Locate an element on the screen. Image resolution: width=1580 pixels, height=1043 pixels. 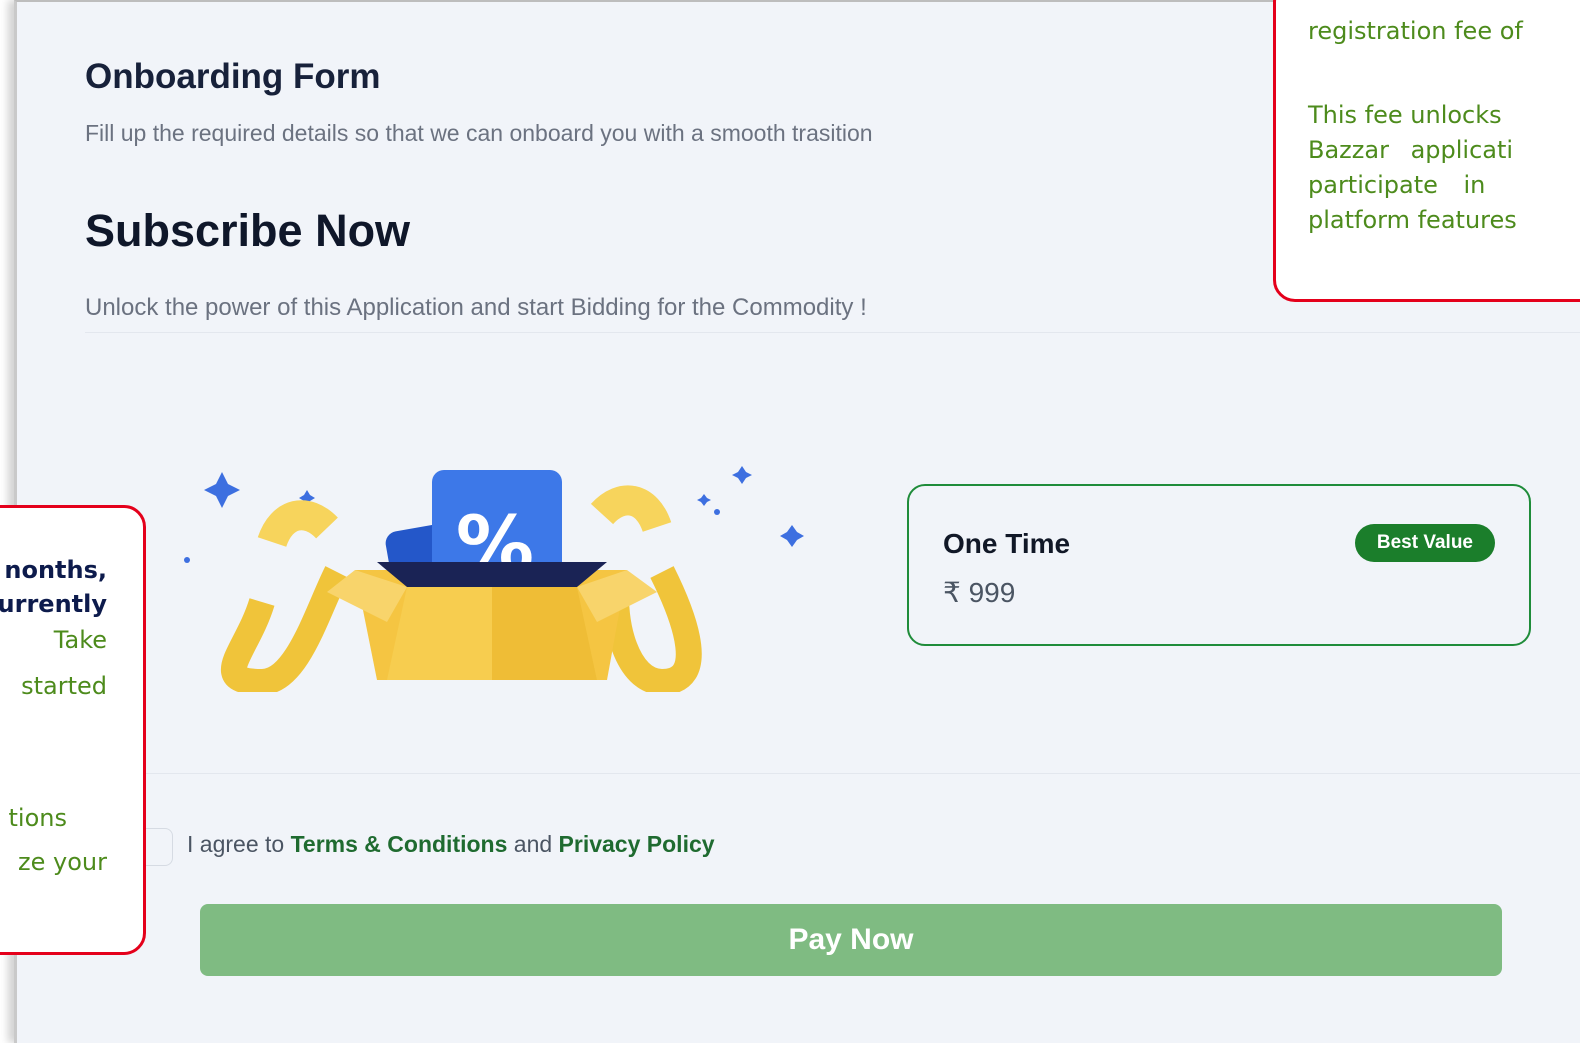
callout-line: participate in is located at coordinates (1397, 185).